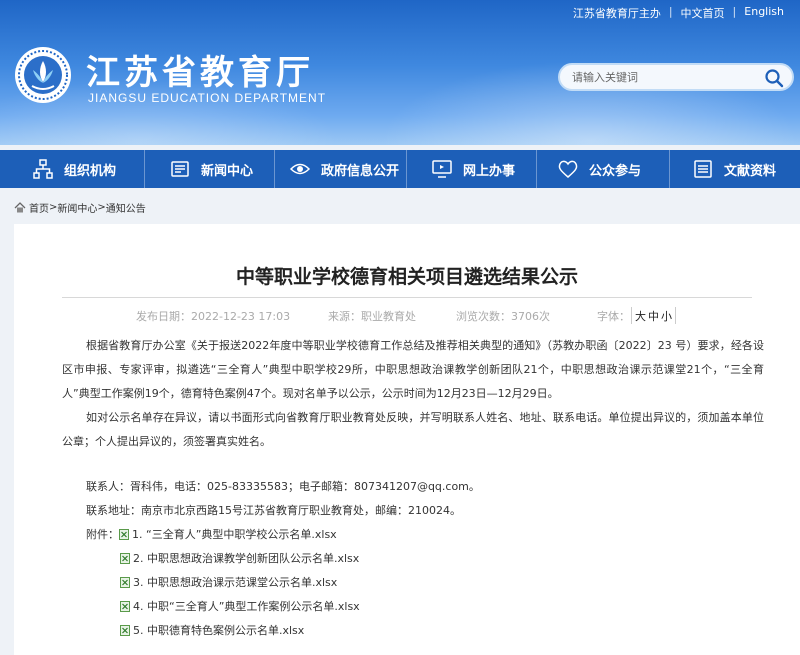  I want to click on main-nav: 组织机构 新闻中心 政府信息公开 网上办事 公众参与 文献资料, so click(400, 169).